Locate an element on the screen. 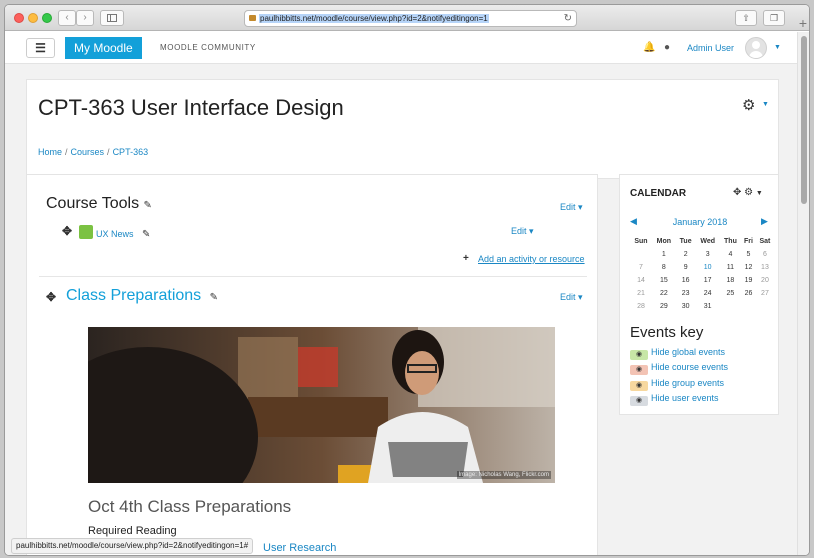 The height and width of the screenshot is (558, 814). sidebar-toggle-button is located at coordinates (112, 18).